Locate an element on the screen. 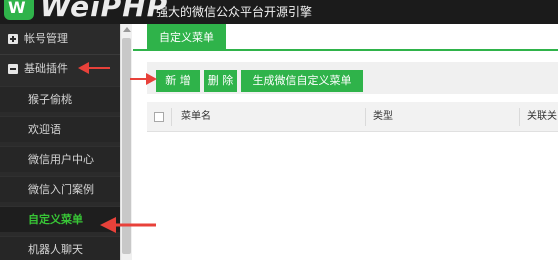  sidebar-item-label: 微信入门案例 is located at coordinates (61, 189).